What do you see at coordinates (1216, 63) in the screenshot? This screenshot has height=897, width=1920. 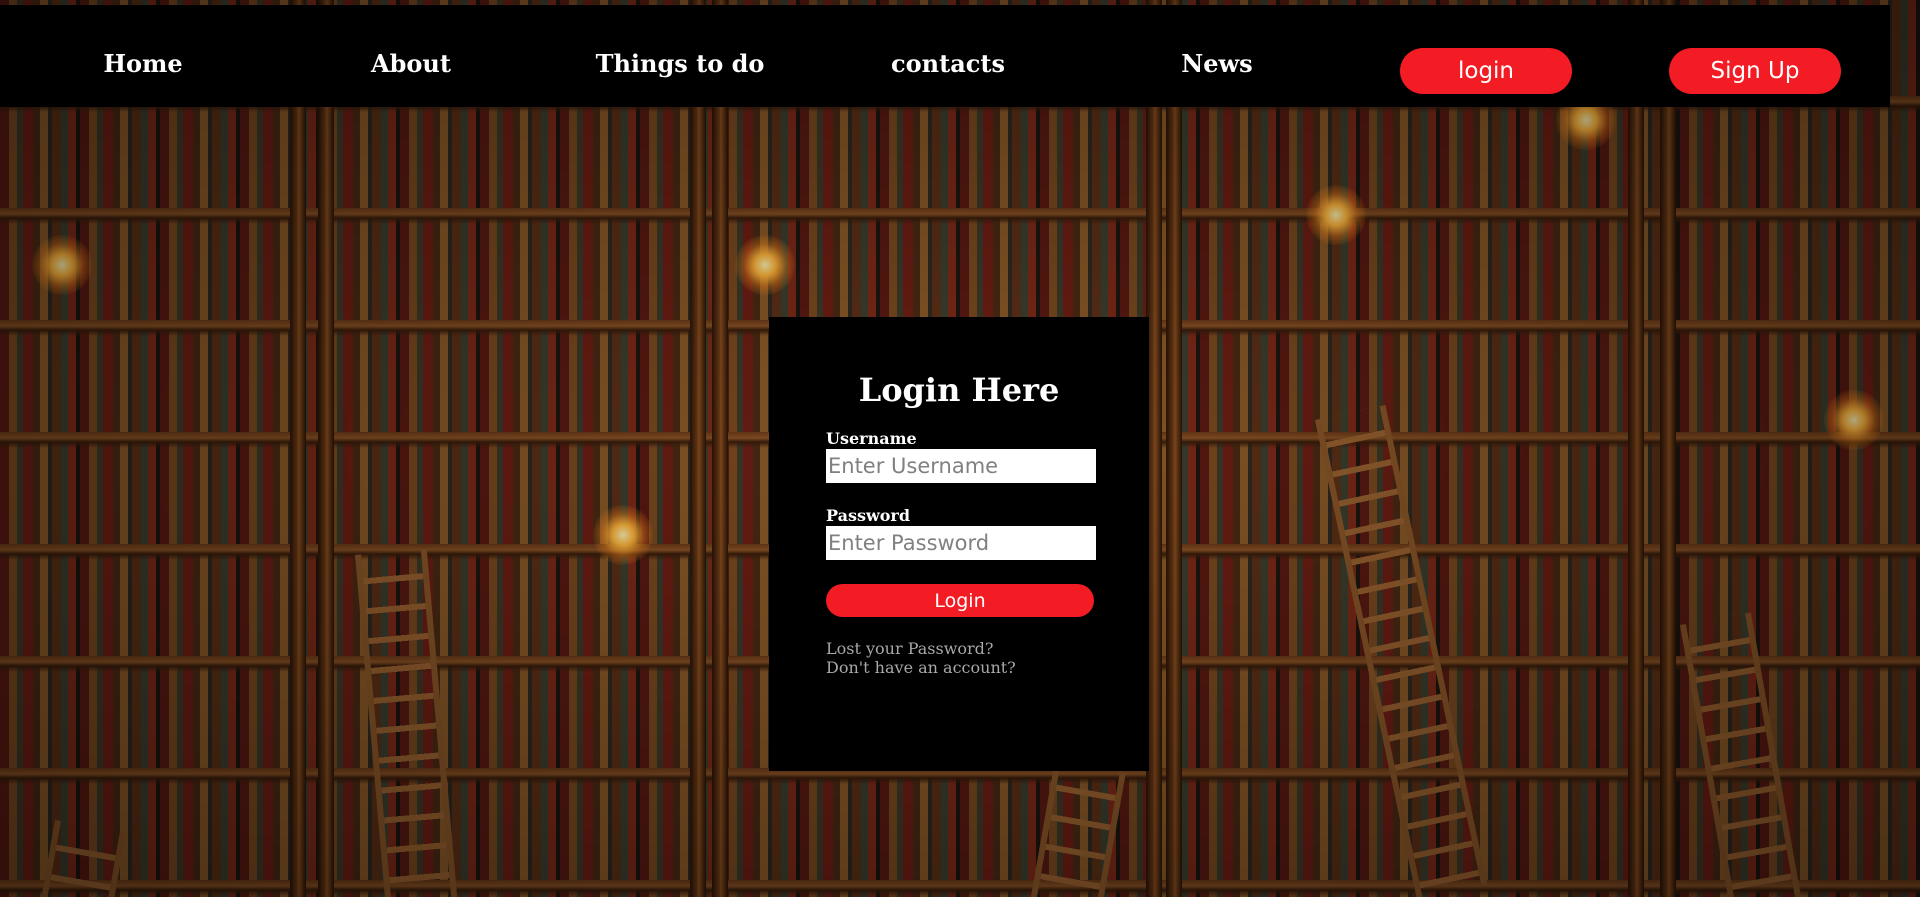 I see `nav-link-news: News` at bounding box center [1216, 63].